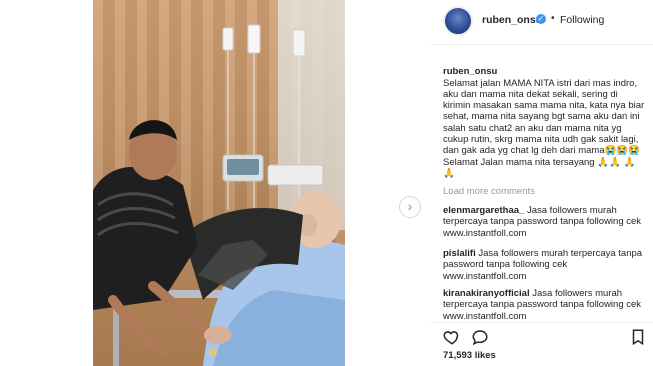 Image resolution: width=653 pixels, height=366 pixels. What do you see at coordinates (512, 20) in the screenshot?
I see `post-author-username: ruben_onsu` at bounding box center [512, 20].